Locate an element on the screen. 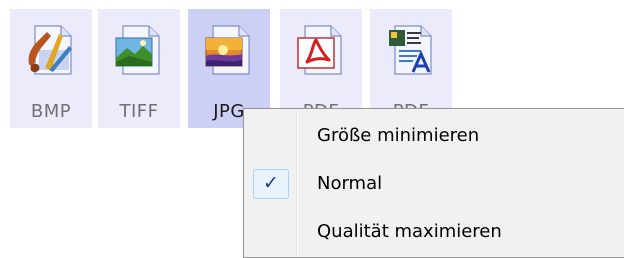 The image size is (624, 258). file-type-bmp: BMP is located at coordinates (51, 68).